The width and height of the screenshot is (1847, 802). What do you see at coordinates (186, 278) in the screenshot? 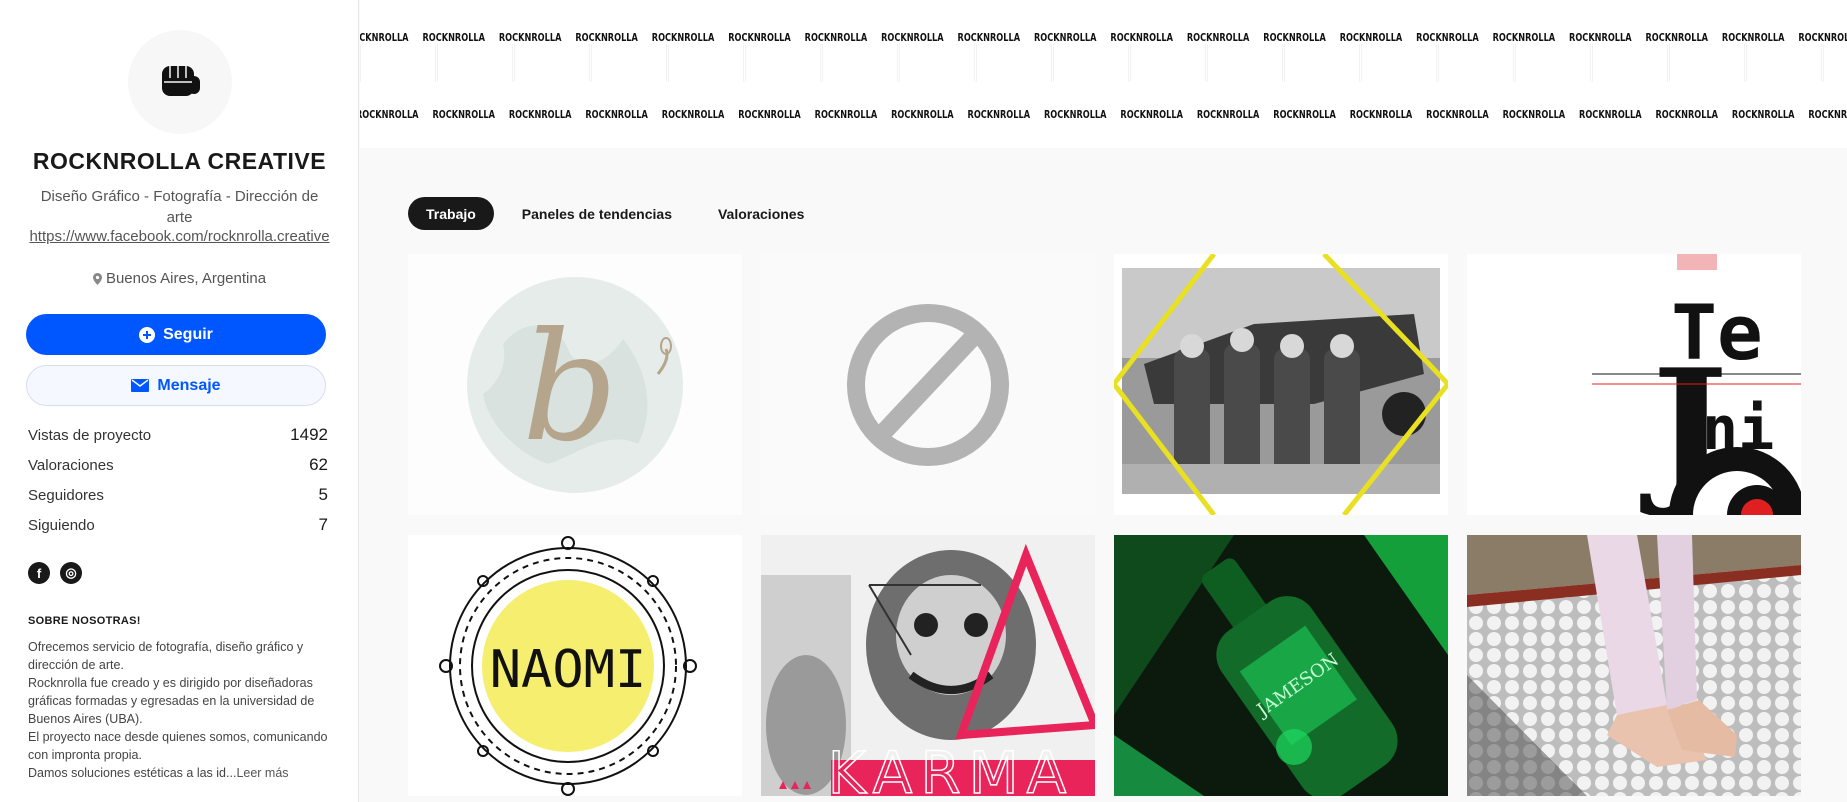
I see `location-text: Buenos Aires, Argentina` at bounding box center [186, 278].